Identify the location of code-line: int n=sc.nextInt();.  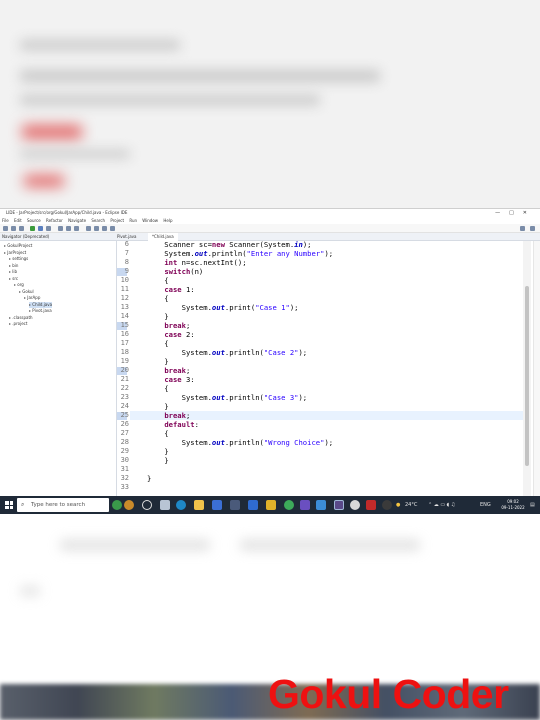
(196, 262).